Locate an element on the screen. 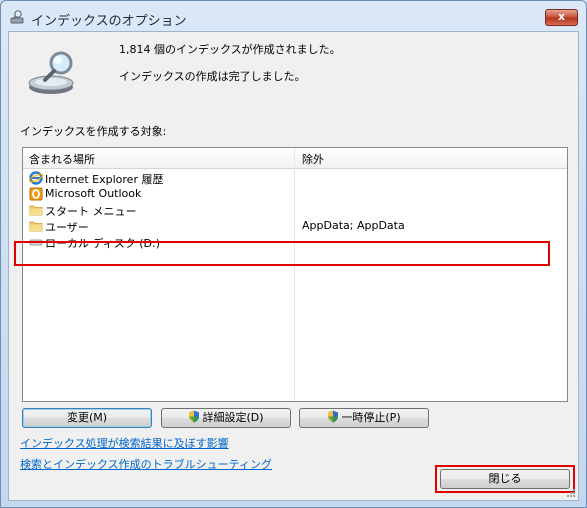 This screenshot has height=508, width=587. advanced-button: 詳細設定(D) is located at coordinates (226, 418).